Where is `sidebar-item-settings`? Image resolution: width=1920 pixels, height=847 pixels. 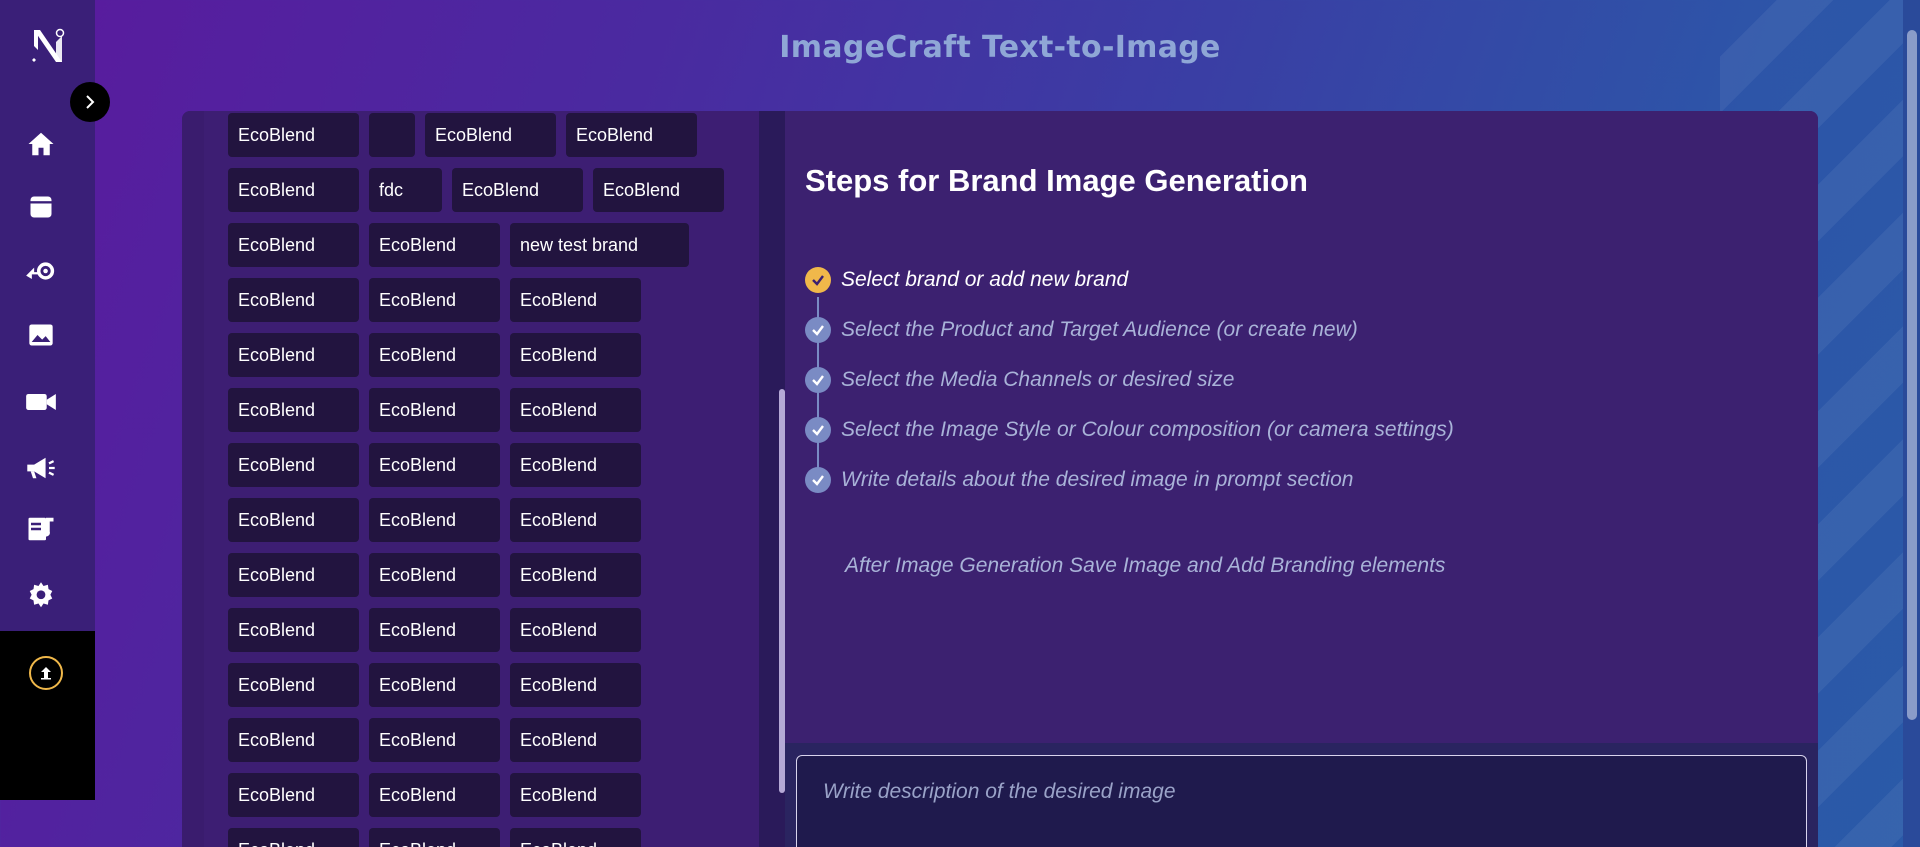 sidebar-item-settings is located at coordinates (41, 596).